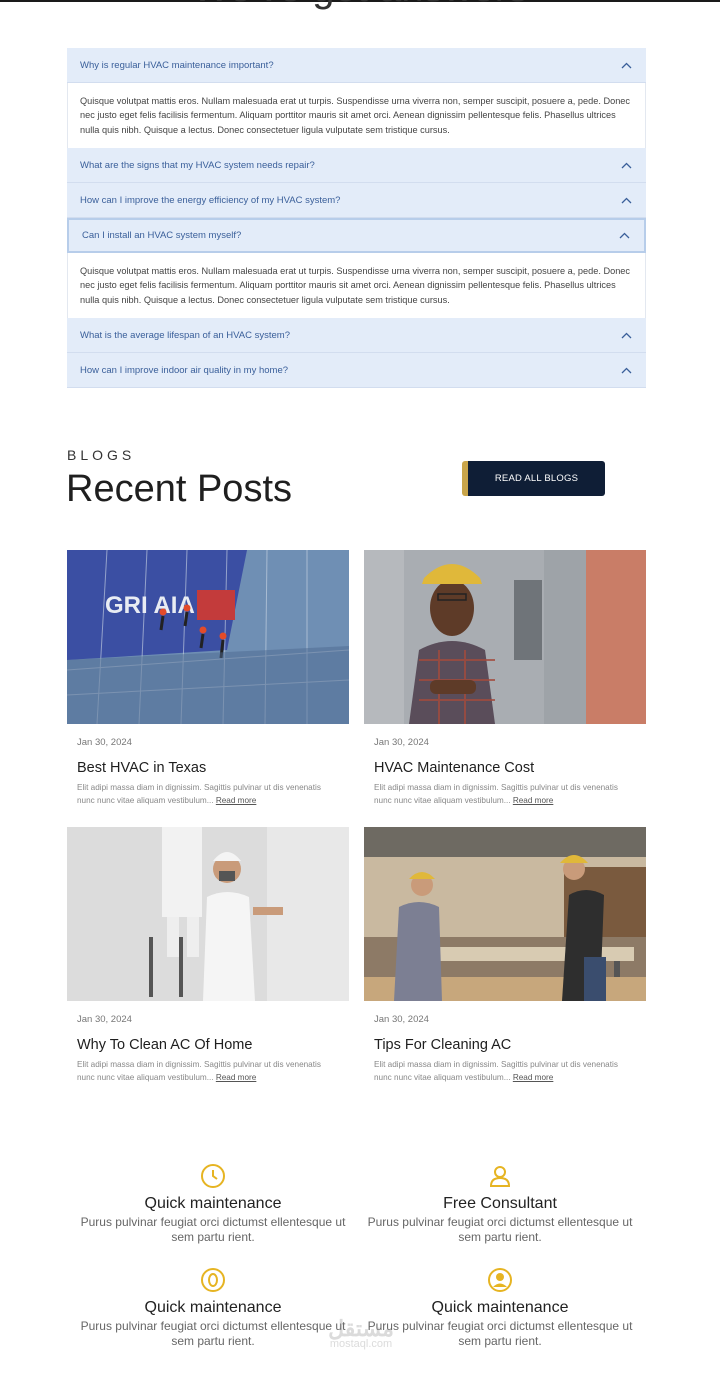 The height and width of the screenshot is (1386, 720). I want to click on post-title: HVAC Maintenance Cost, so click(510, 768).